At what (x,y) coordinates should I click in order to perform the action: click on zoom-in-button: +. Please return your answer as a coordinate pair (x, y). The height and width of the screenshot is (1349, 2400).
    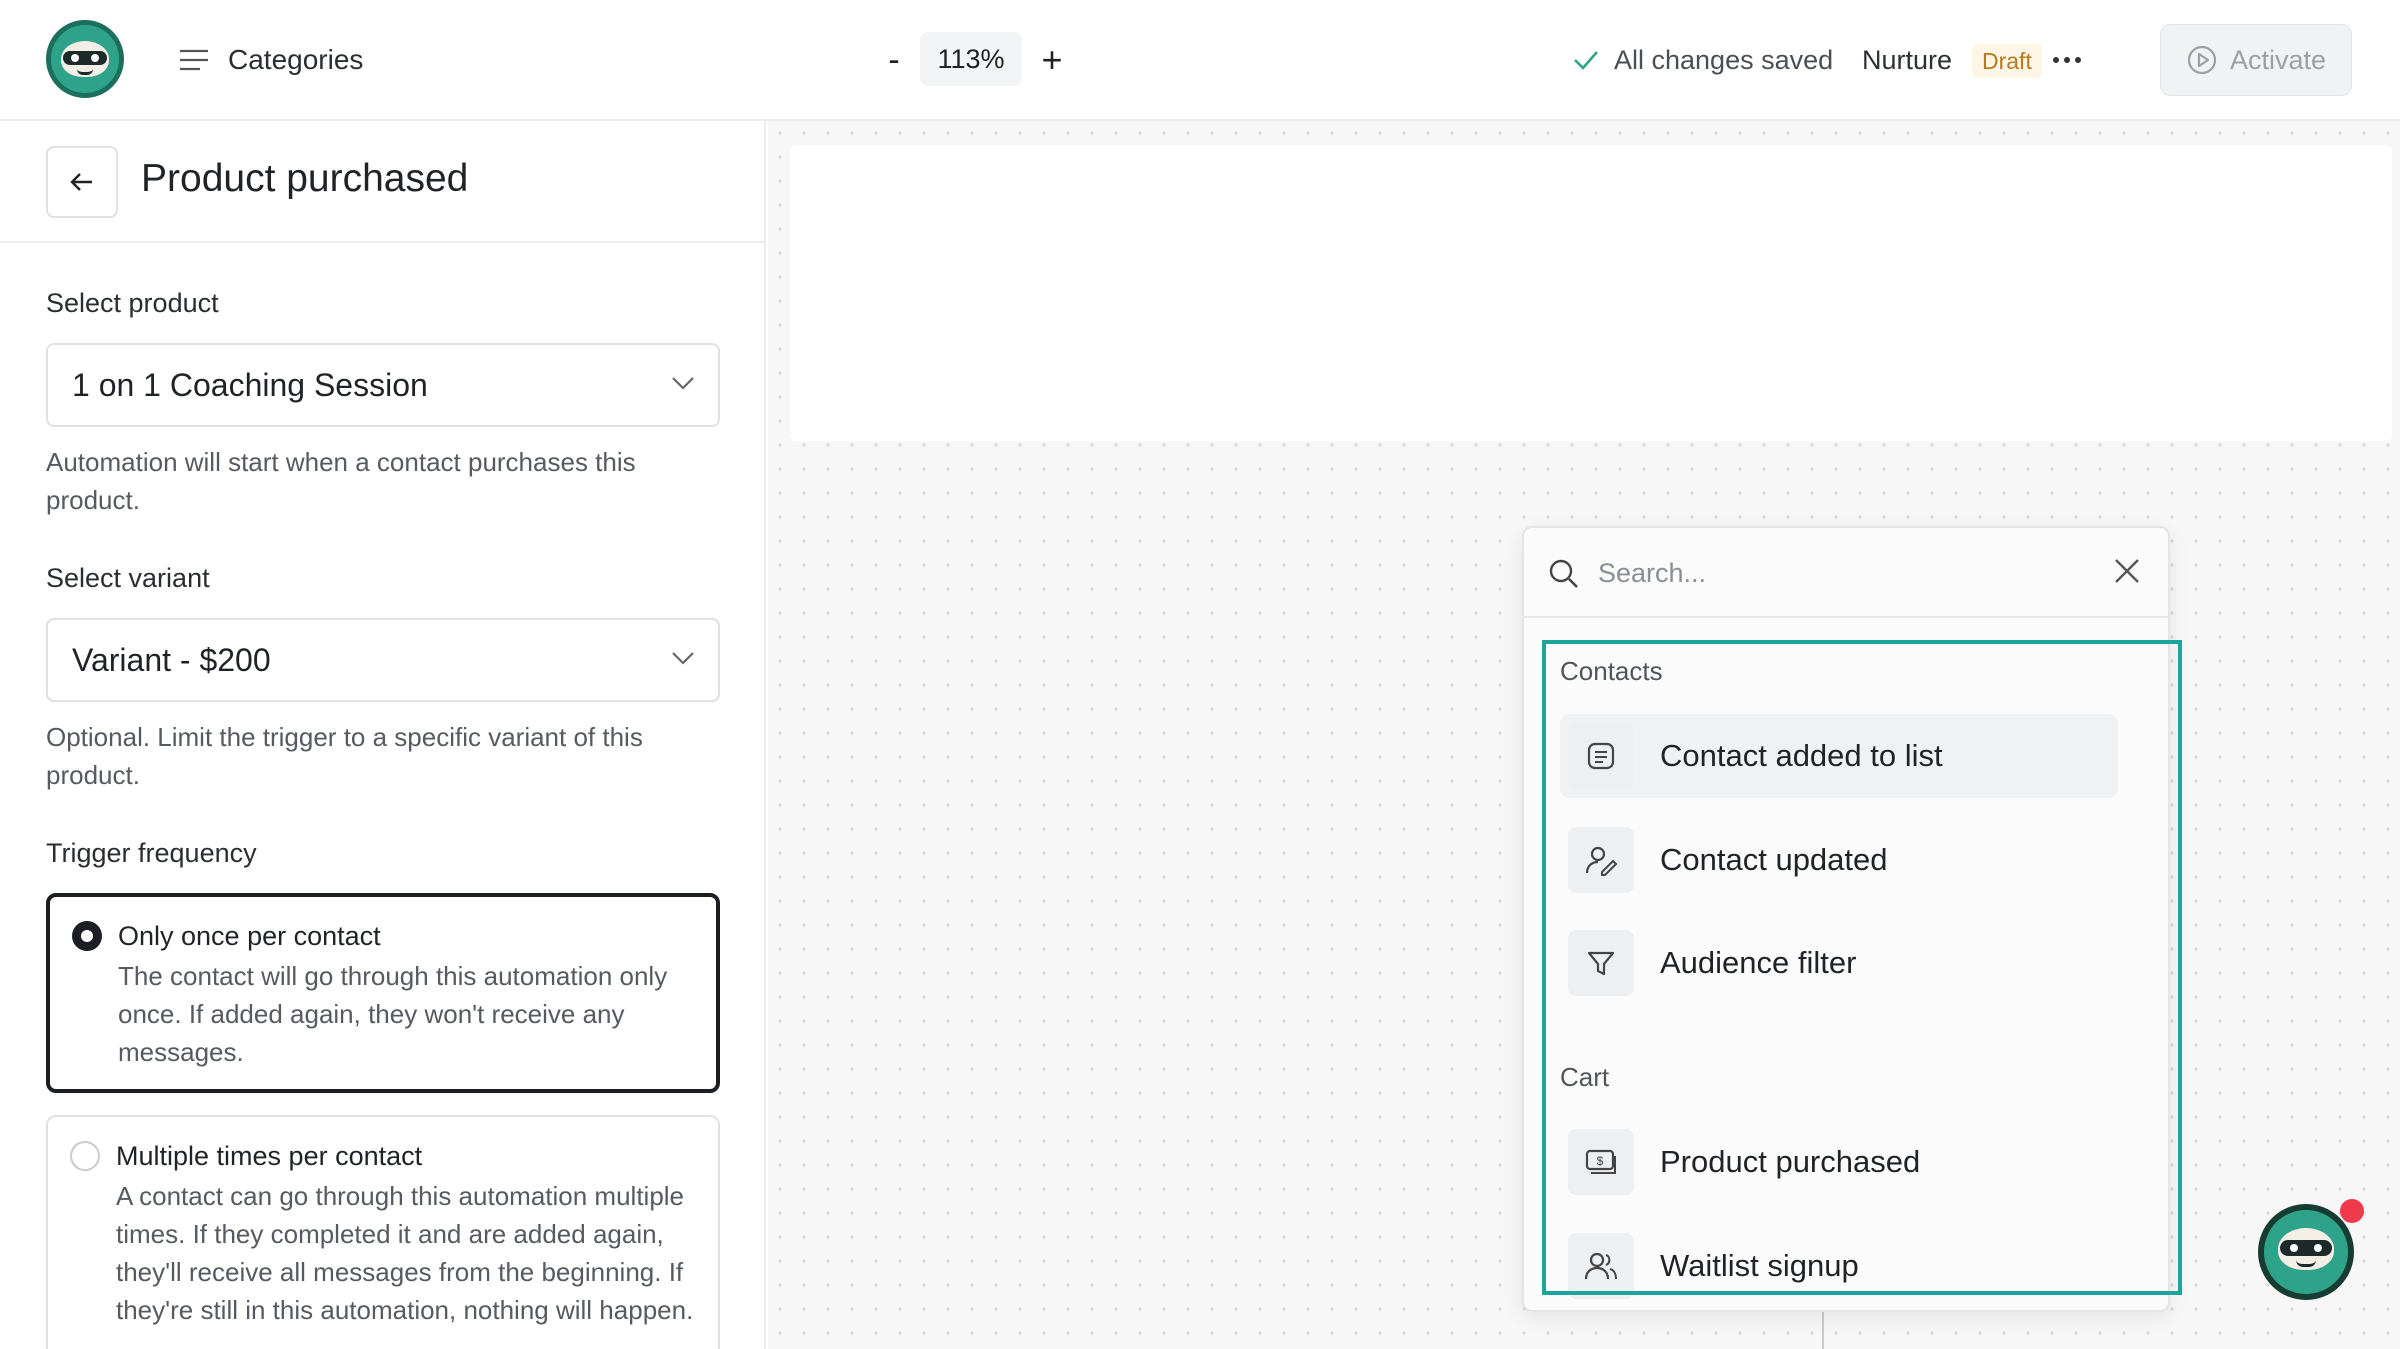
    Looking at the image, I should click on (1052, 60).